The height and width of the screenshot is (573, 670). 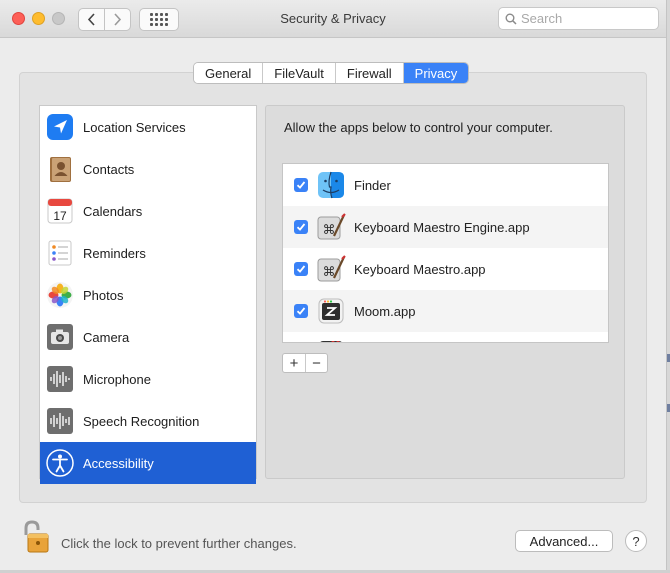 I want to click on list-item: ⌘ Keyboard Maestro.app, so click(x=445, y=269).